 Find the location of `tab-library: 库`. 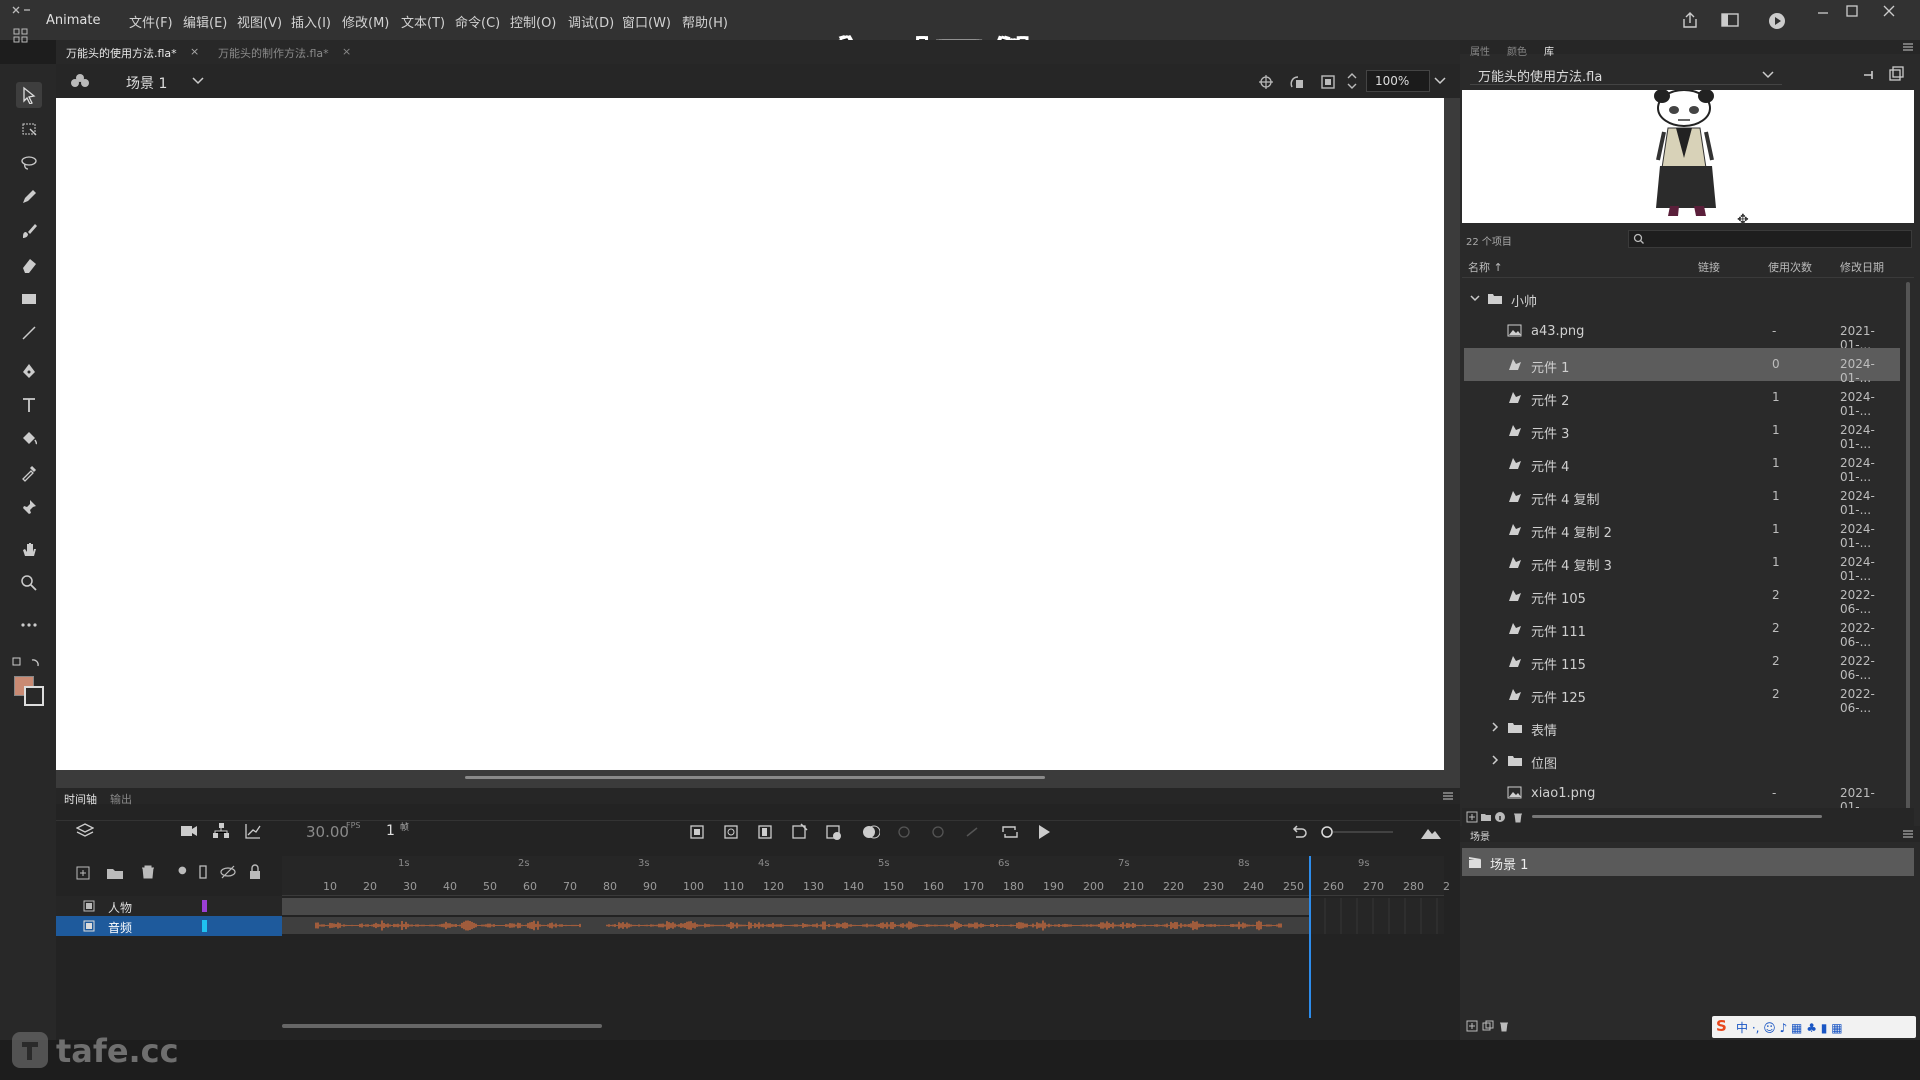

tab-library: 库 is located at coordinates (1549, 50).